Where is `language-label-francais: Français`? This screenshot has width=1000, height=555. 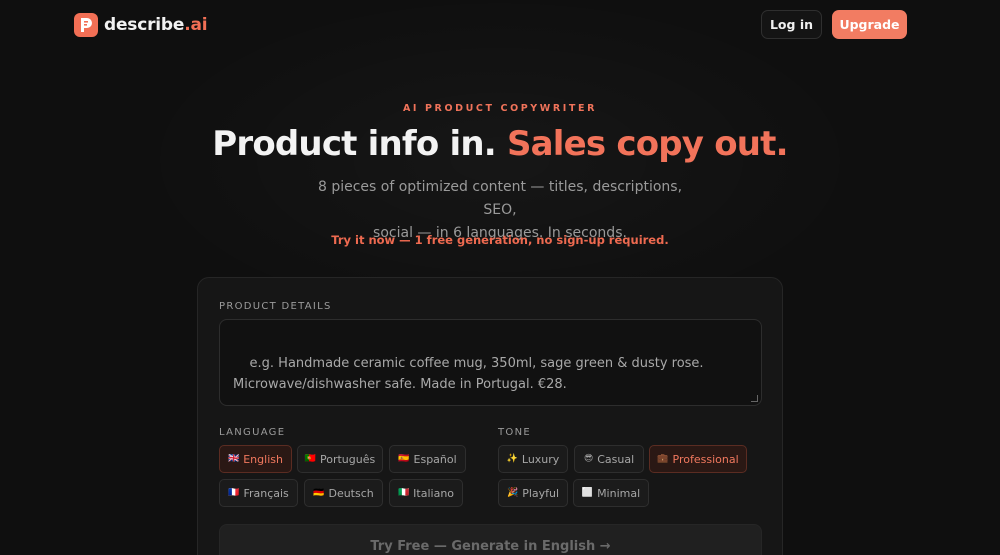
language-label-francais: Français is located at coordinates (266, 493).